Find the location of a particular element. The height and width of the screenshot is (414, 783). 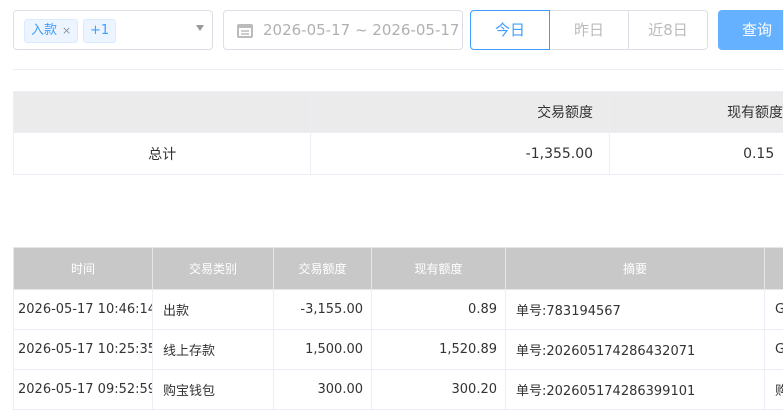

header-balance: 现有额度 is located at coordinates (438, 268).